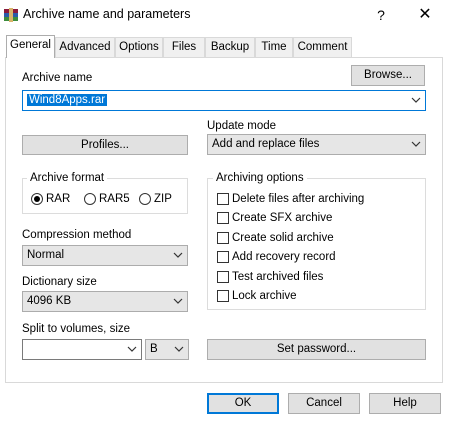 This screenshot has height=423, width=449. I want to click on checkbox-delete-files, so click(223, 199).